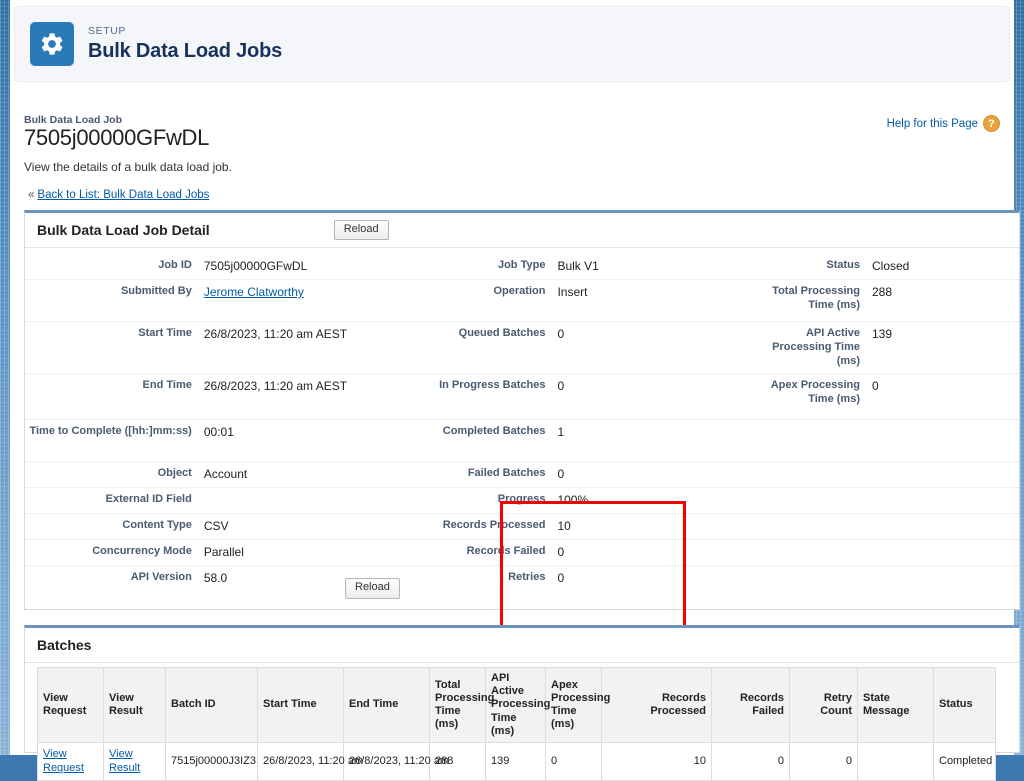  Describe the element at coordinates (216, 526) in the screenshot. I see `detail-field-value: CSV` at that location.